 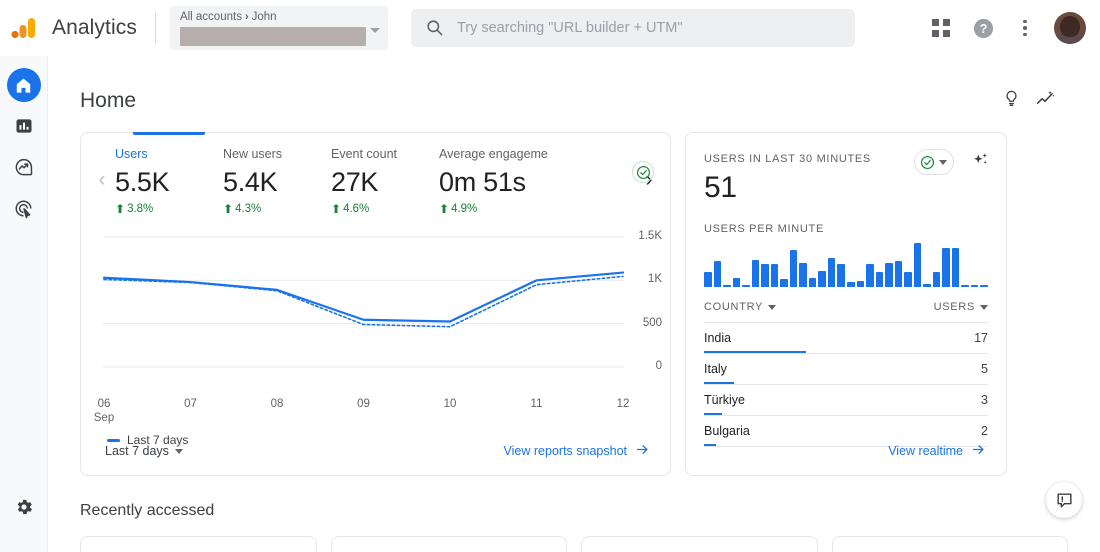 I want to click on table-row: Türkiye 3, so click(x=846, y=400).